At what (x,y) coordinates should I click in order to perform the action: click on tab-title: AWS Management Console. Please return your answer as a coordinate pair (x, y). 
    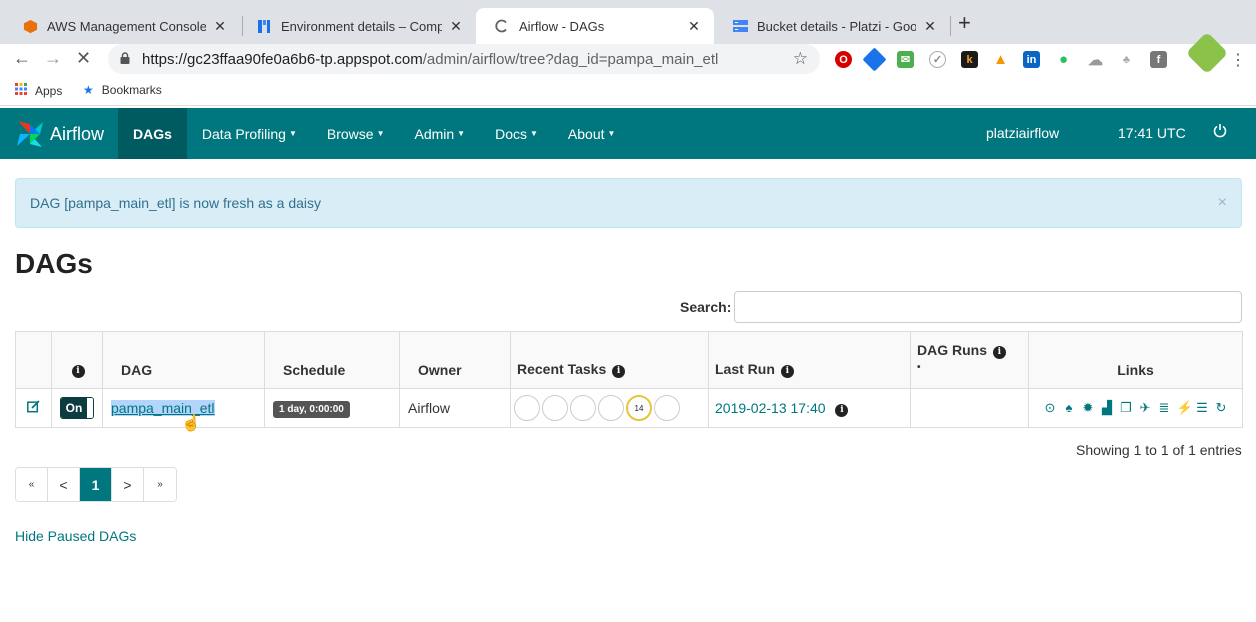
    Looking at the image, I should click on (126, 26).